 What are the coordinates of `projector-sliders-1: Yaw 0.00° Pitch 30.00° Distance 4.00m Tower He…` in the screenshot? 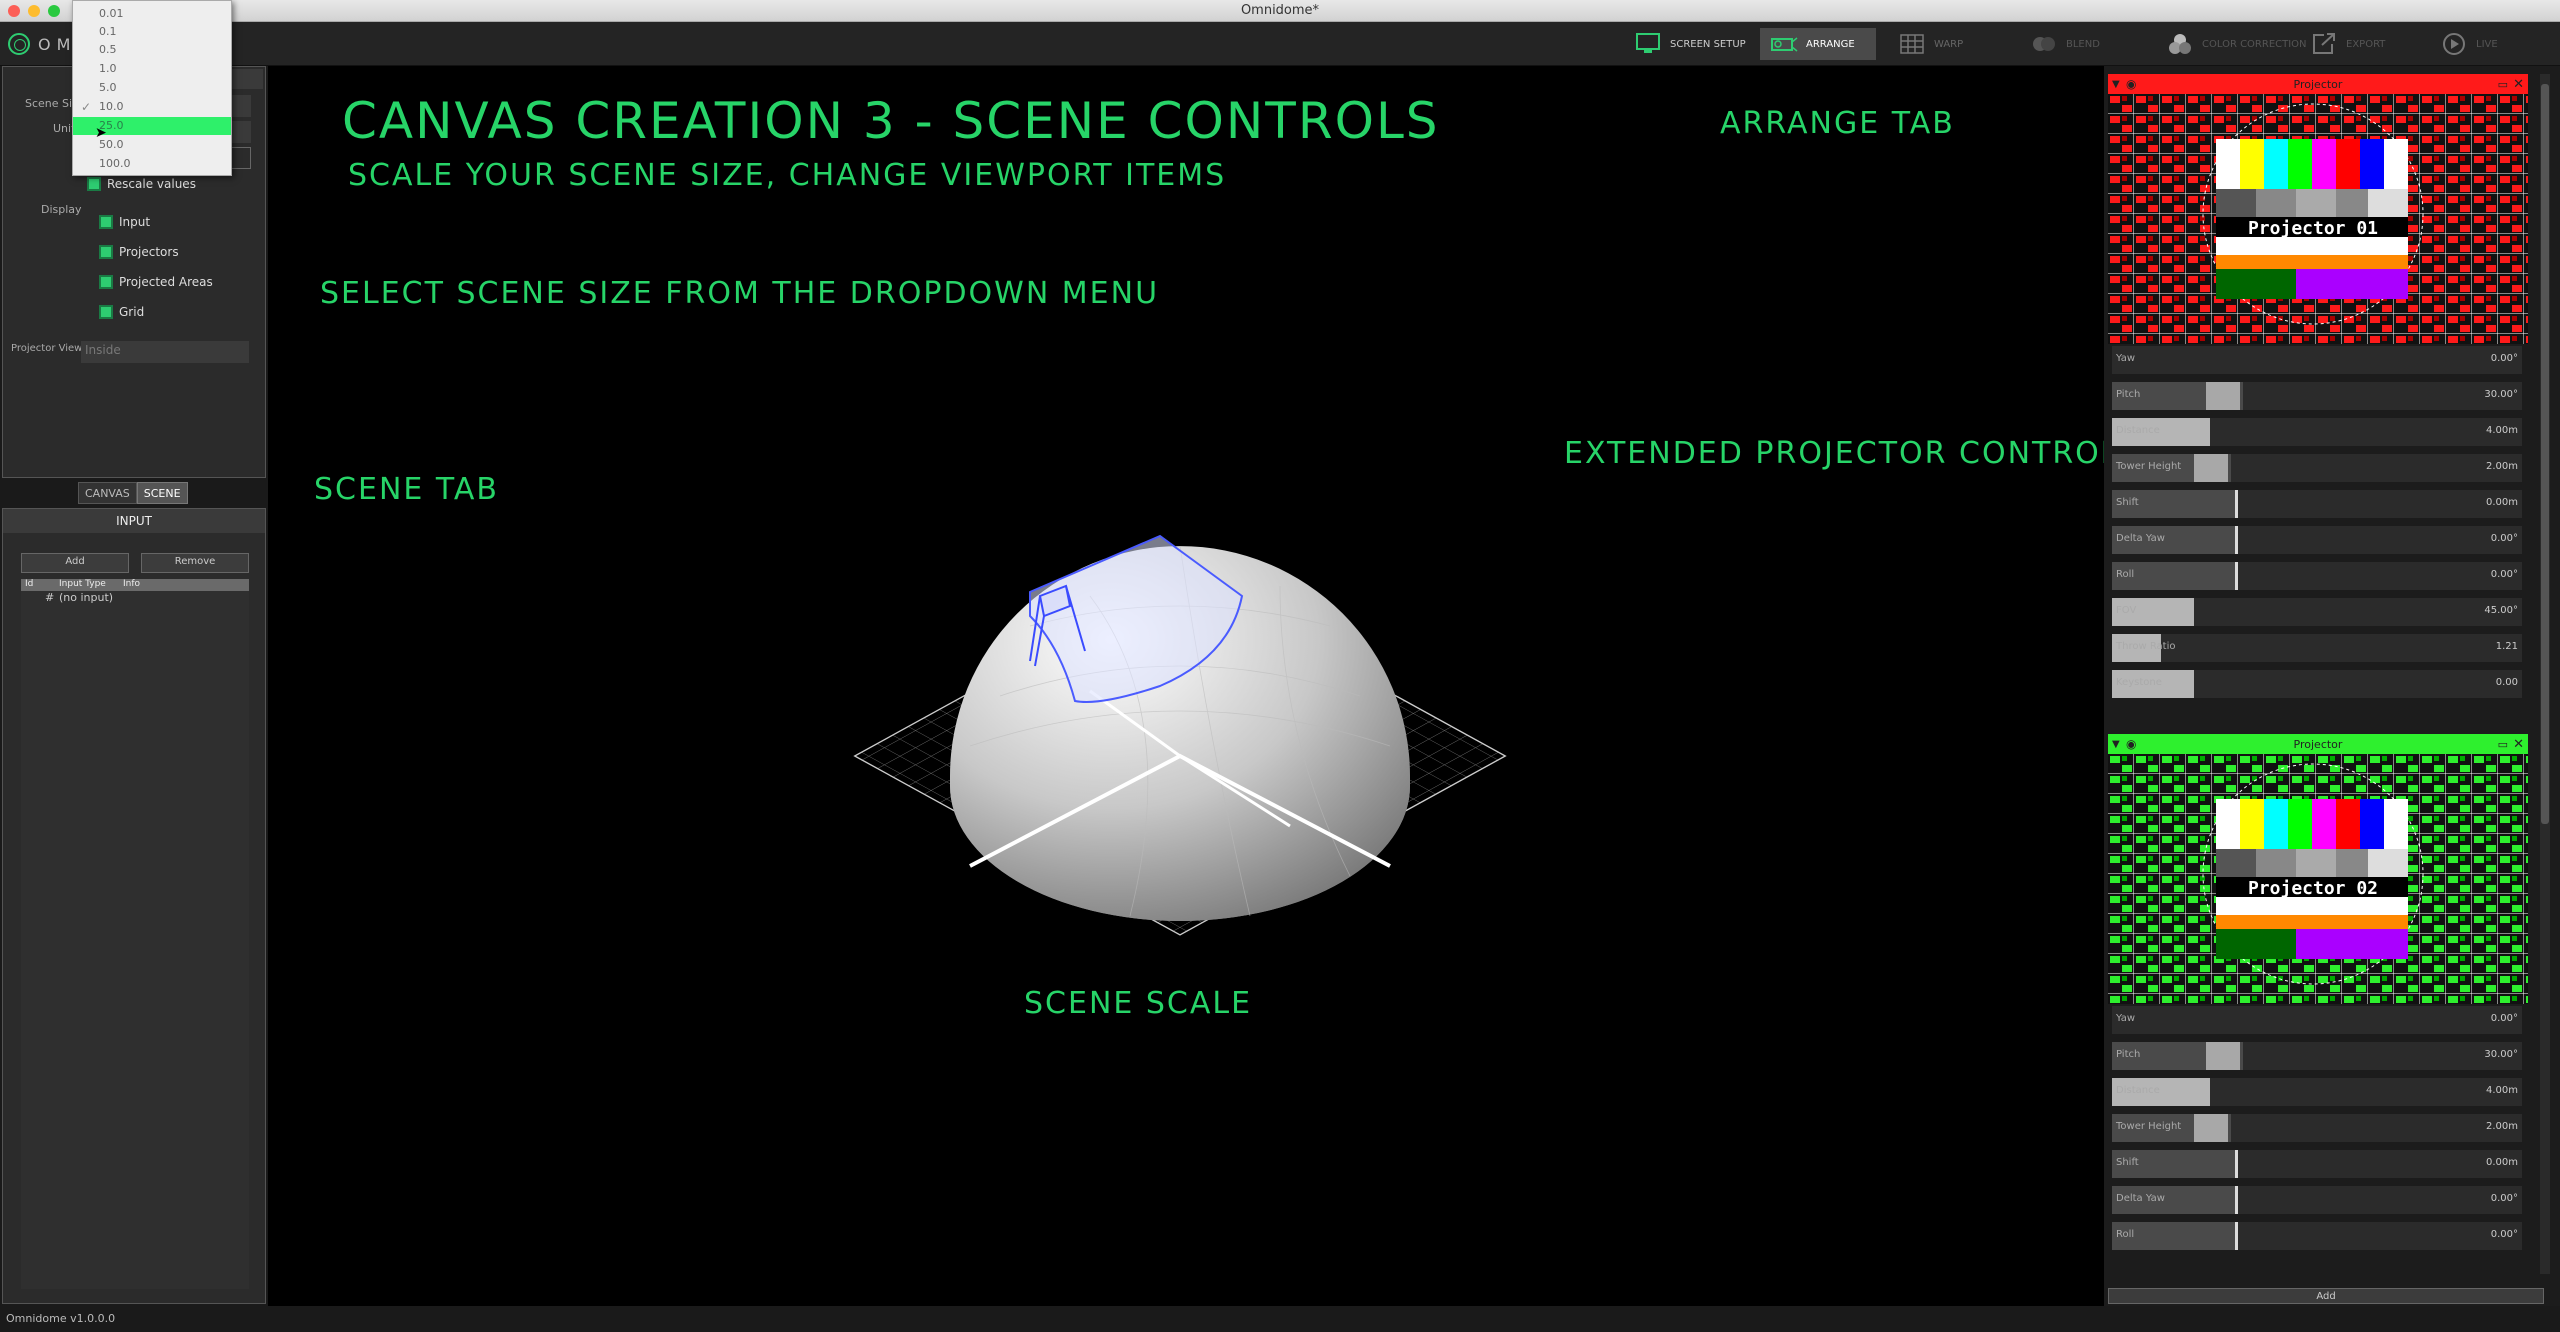 It's located at (2318, 531).